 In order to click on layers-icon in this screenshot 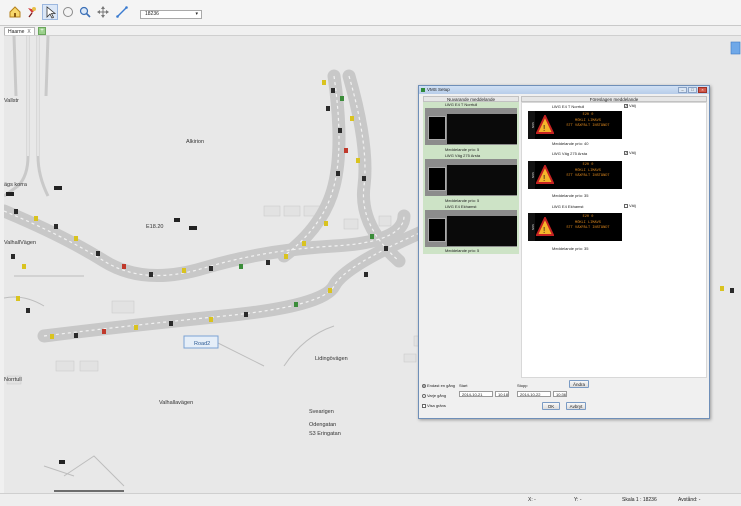, I will do `click(735, 48)`.